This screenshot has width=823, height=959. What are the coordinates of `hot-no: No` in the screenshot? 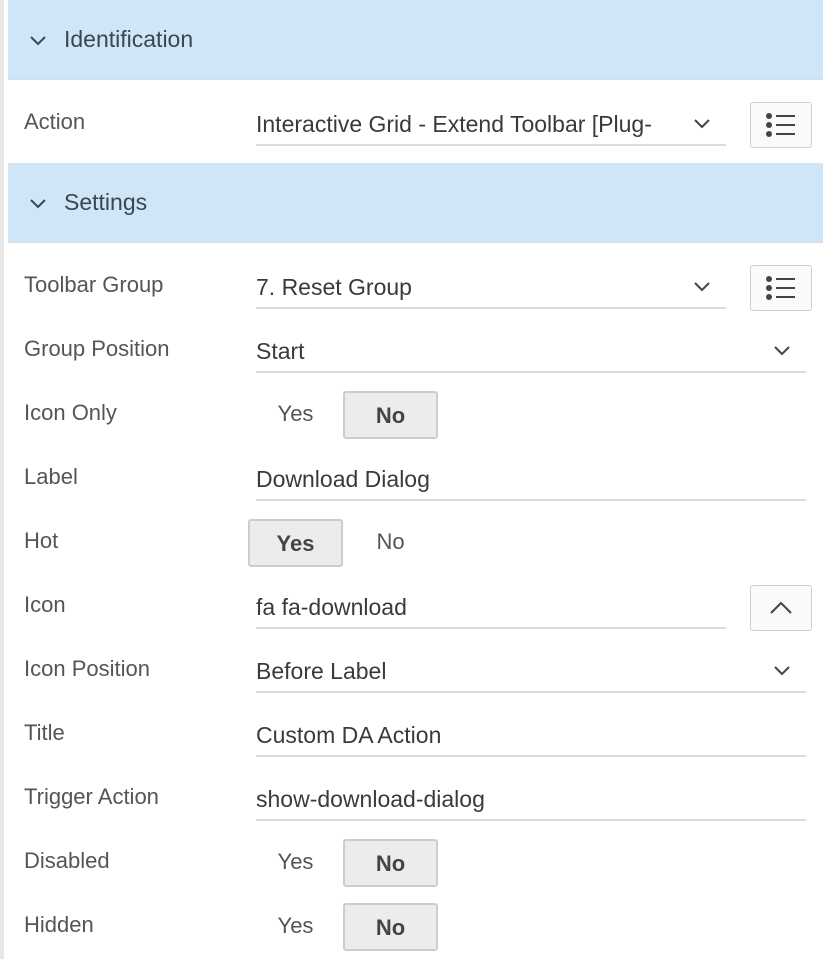 It's located at (390, 543).